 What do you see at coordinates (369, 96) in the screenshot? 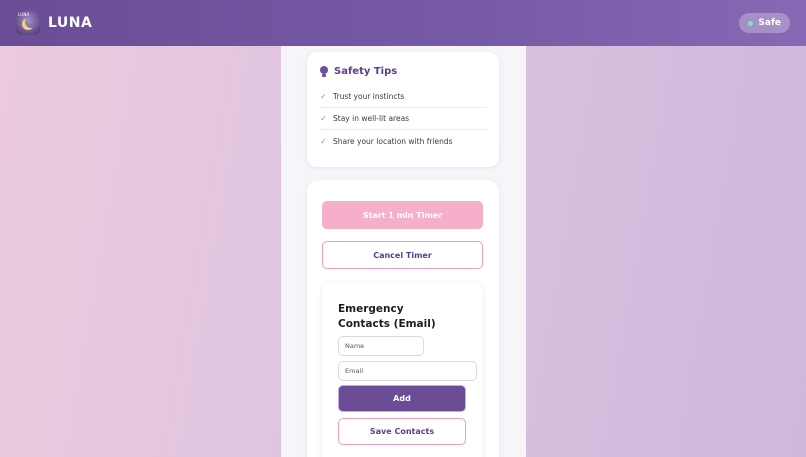
I see `tip-text: Trust your instincts` at bounding box center [369, 96].